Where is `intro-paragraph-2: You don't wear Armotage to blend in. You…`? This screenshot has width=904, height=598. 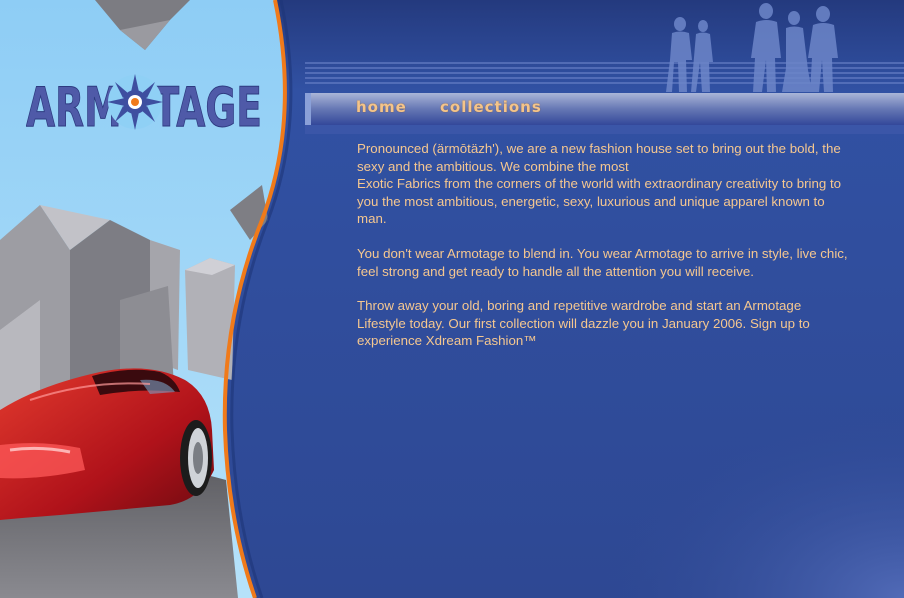
intro-paragraph-2: You don't wear Armotage to blend in. You… is located at coordinates (602, 262).